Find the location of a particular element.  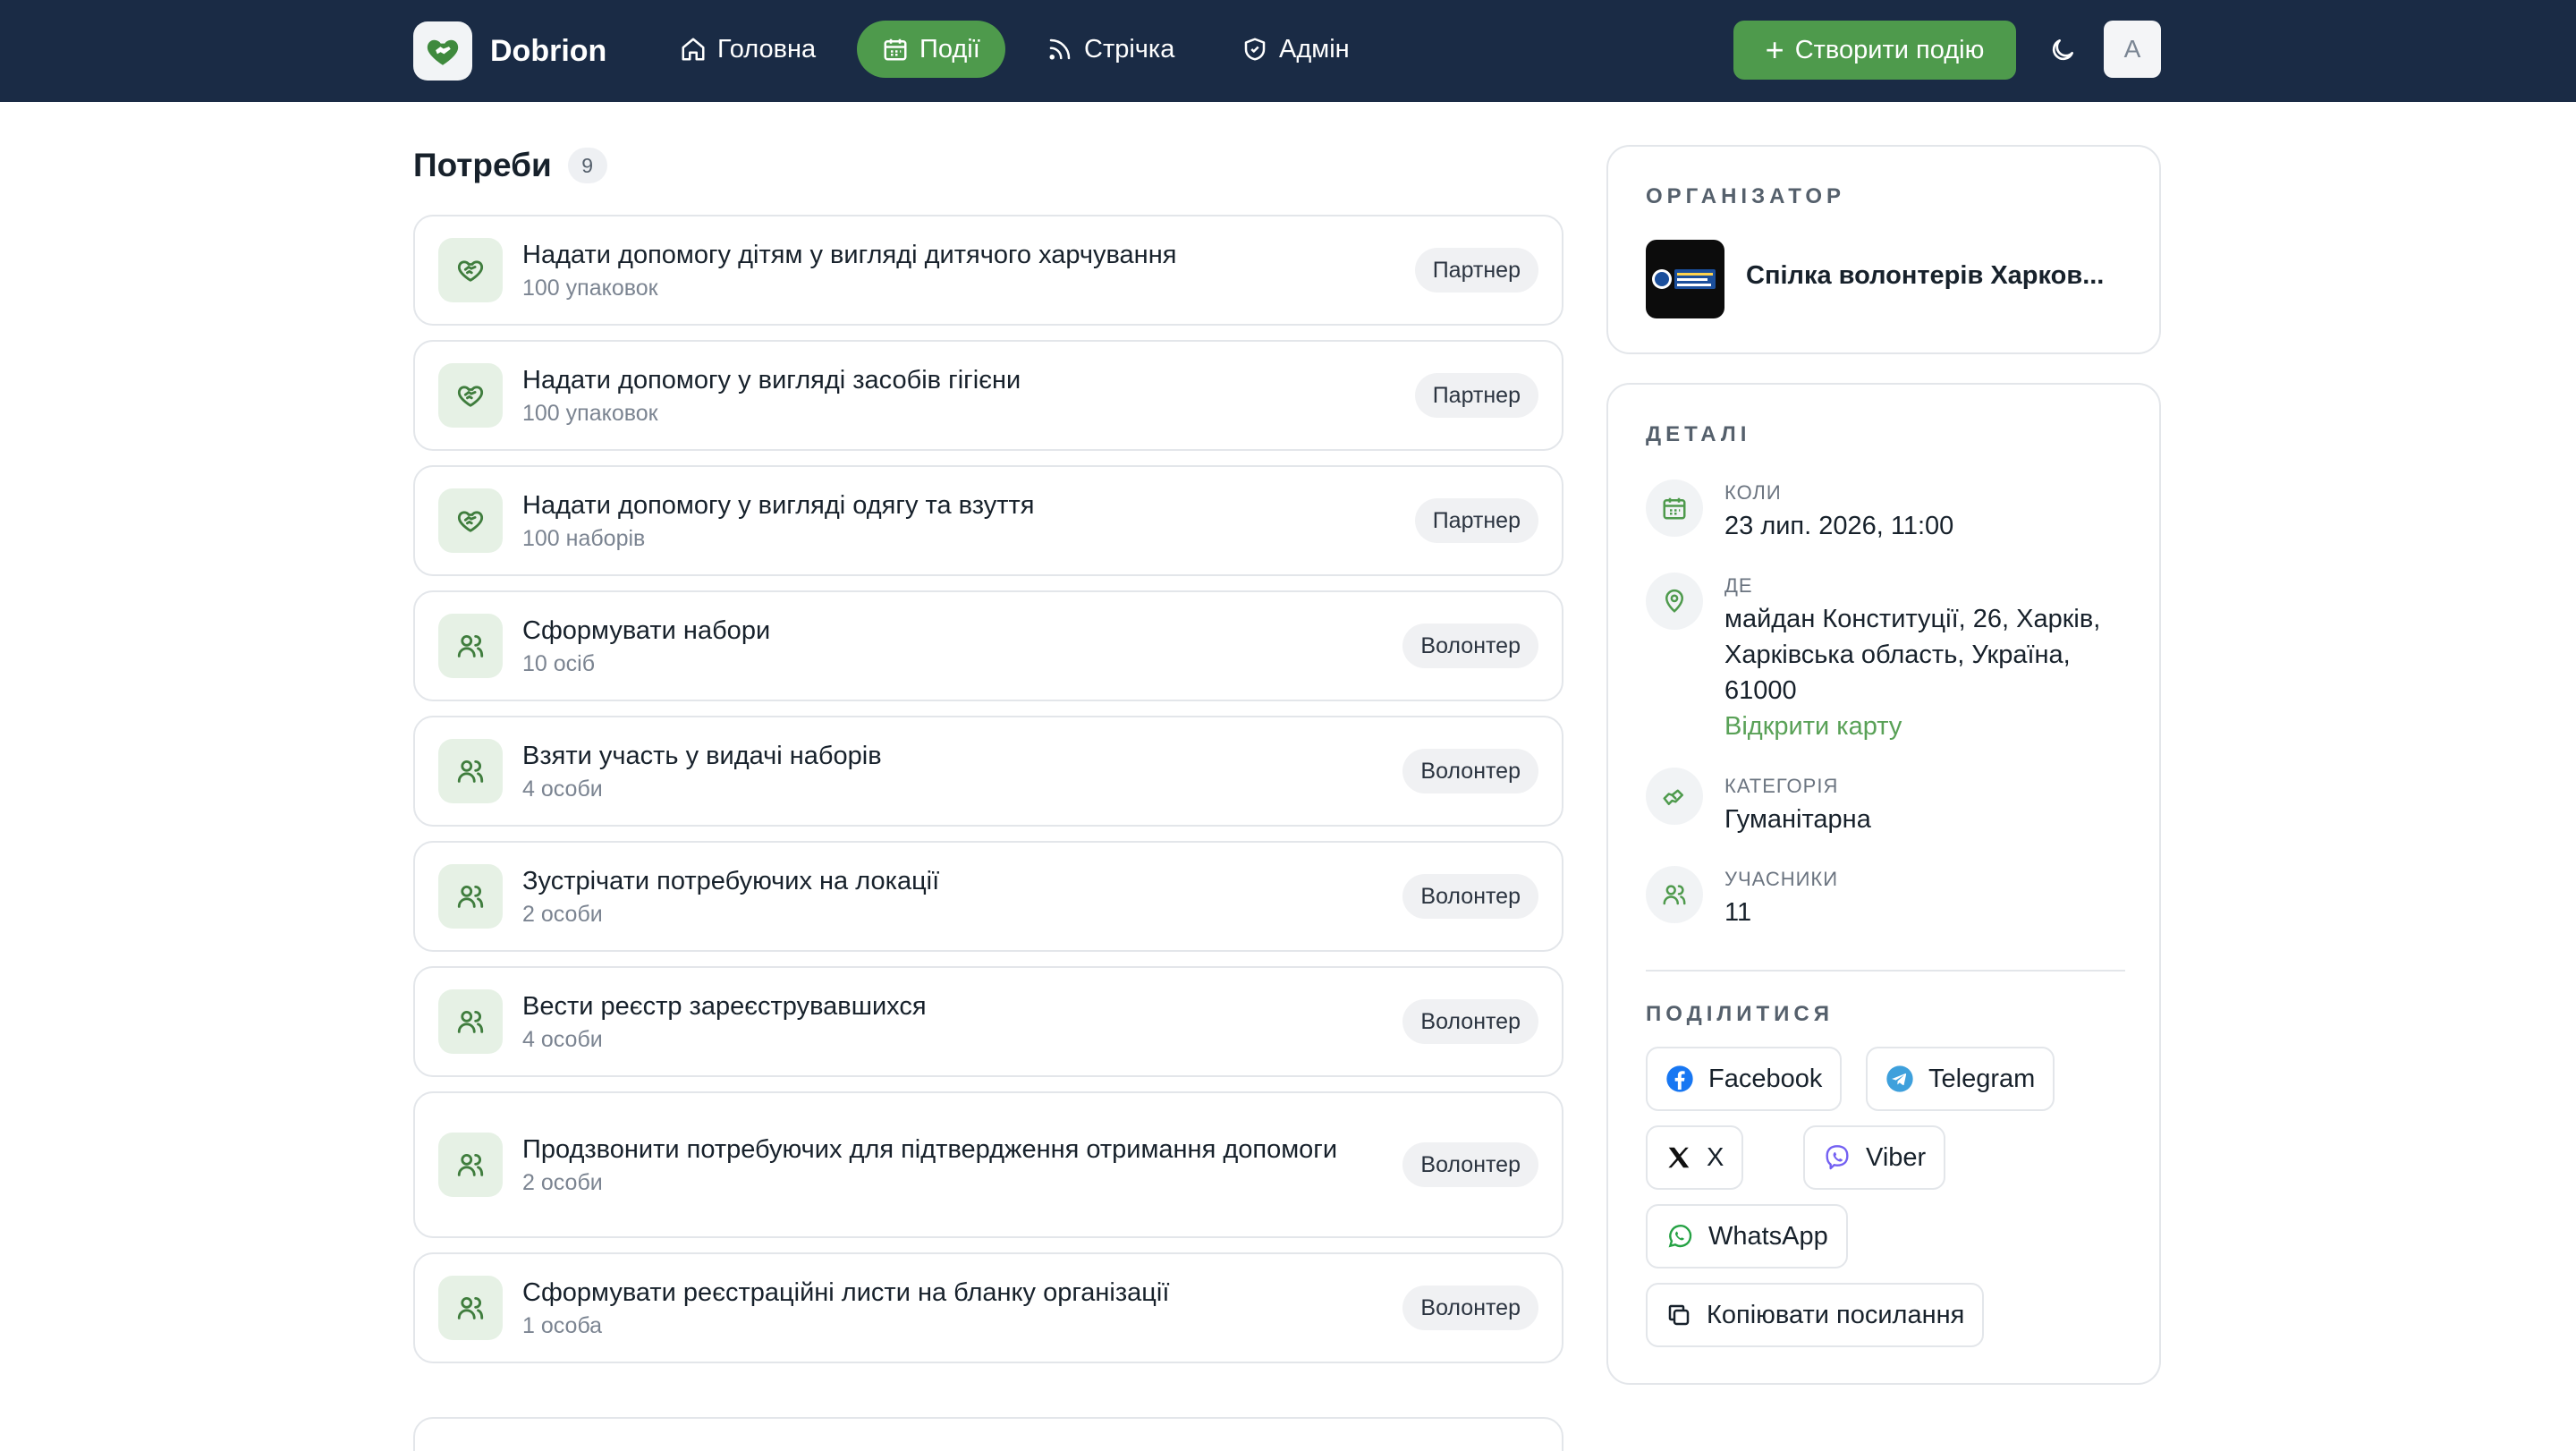

share-label: ПОДІЛИТИСЯ is located at coordinates (1740, 1014).